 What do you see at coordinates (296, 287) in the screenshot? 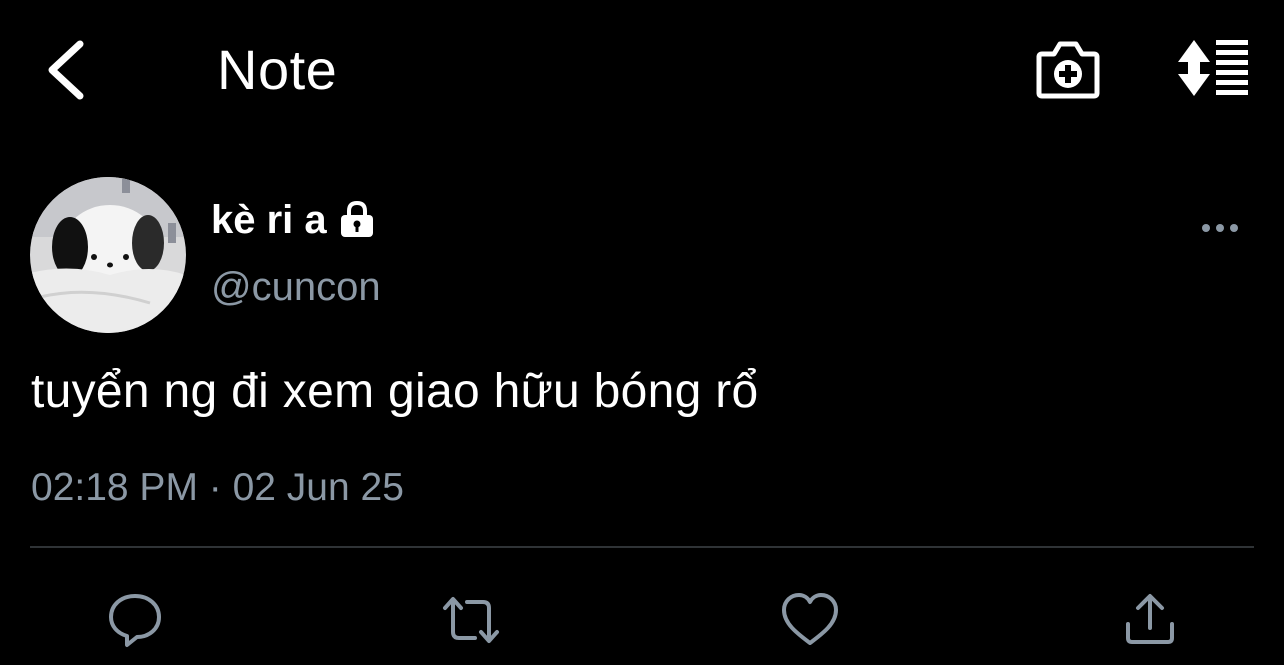
I see `user-handle: @cuncon` at bounding box center [296, 287].